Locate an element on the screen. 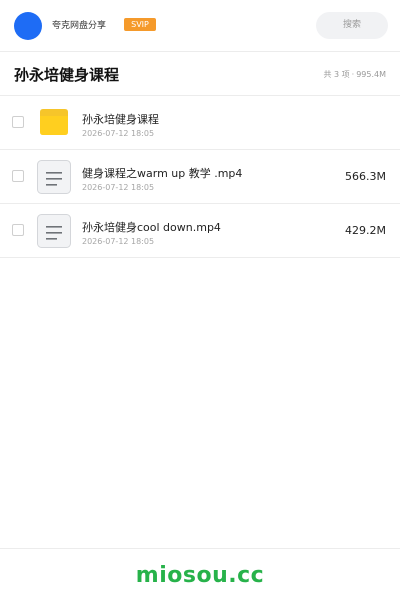  folder-header: 孙永培健身课程 共 3 项 · 995.4M is located at coordinates (200, 74).